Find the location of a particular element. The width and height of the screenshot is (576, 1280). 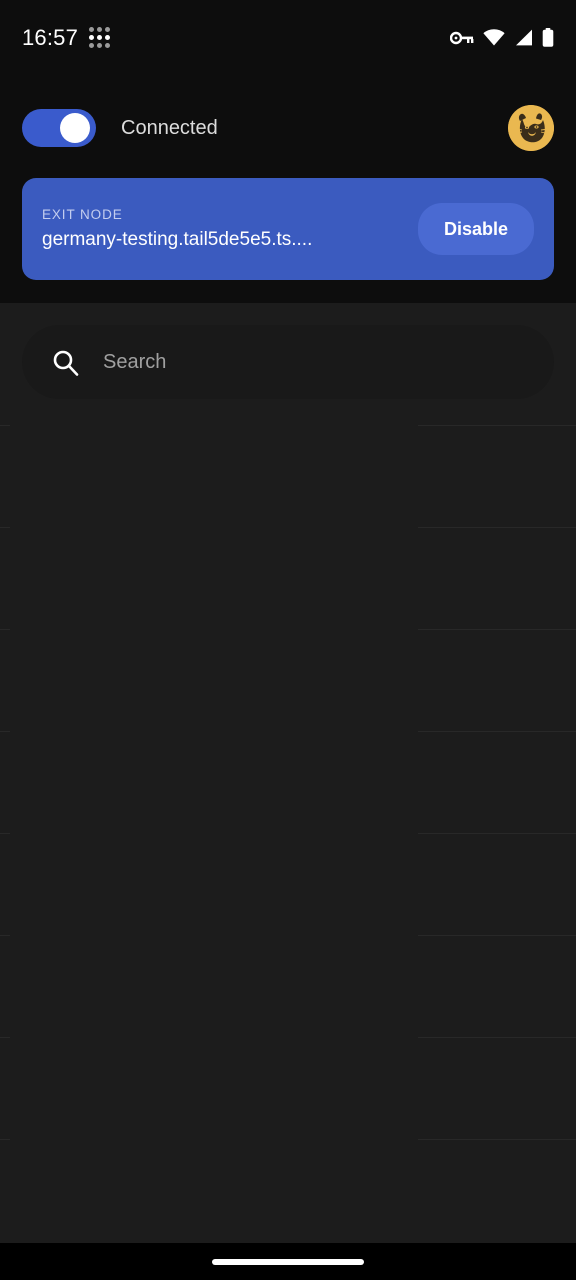

connection-status-label: Connected is located at coordinates (169, 128).